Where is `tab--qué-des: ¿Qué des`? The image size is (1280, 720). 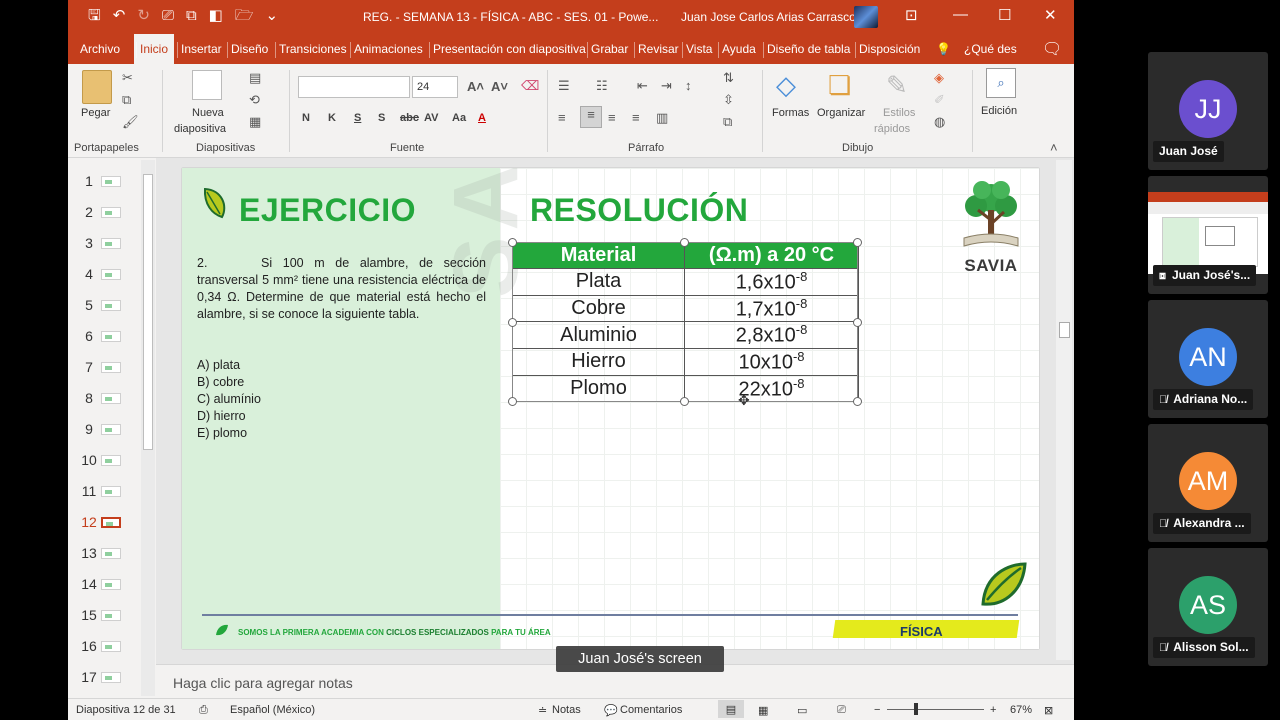 tab--qué-des: ¿Qué des is located at coordinates (990, 49).